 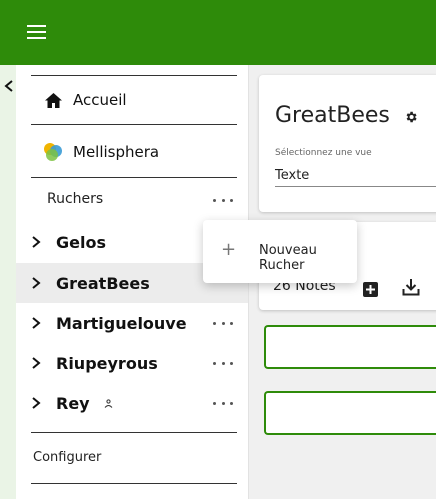 What do you see at coordinates (75, 199) in the screenshot?
I see `section-label-ruchers: Ruchers` at bounding box center [75, 199].